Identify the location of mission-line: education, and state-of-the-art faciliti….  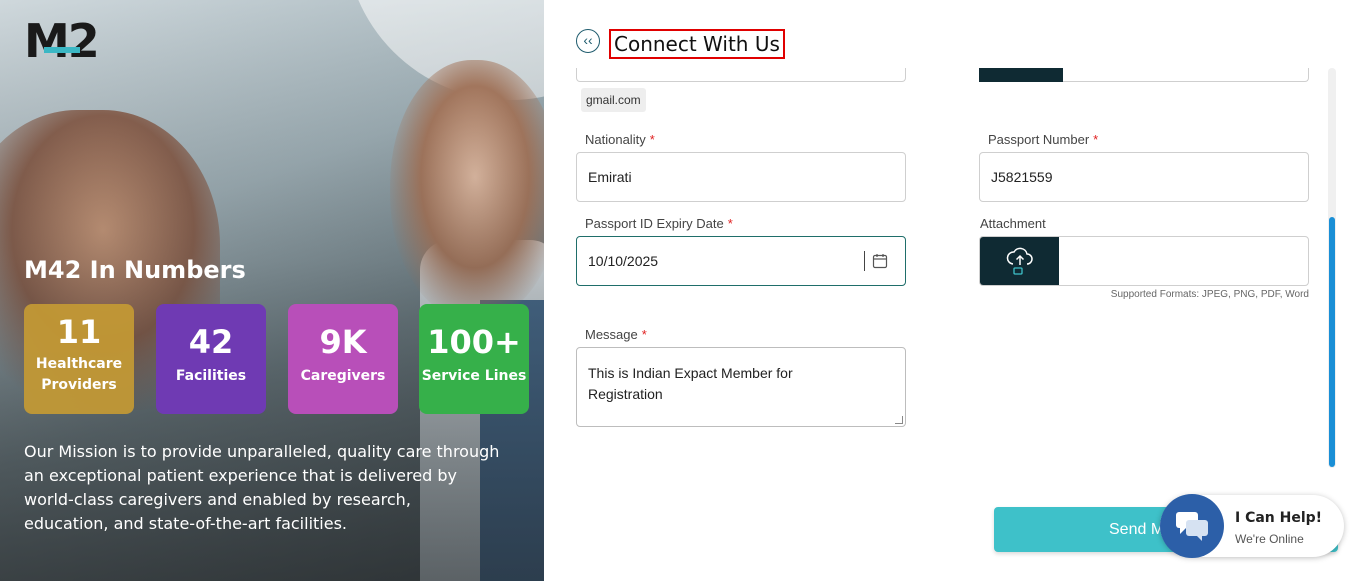
(185, 523).